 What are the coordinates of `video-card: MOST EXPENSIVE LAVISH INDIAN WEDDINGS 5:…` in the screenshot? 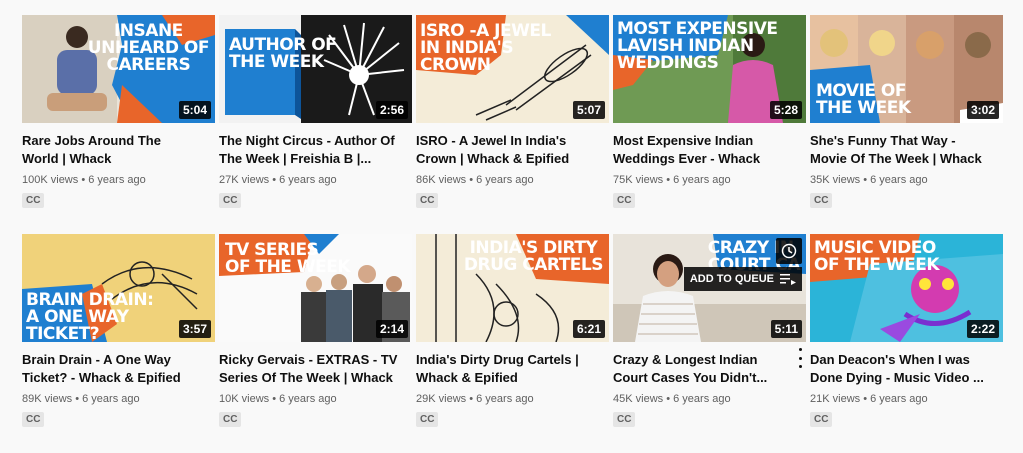 It's located at (709, 124).